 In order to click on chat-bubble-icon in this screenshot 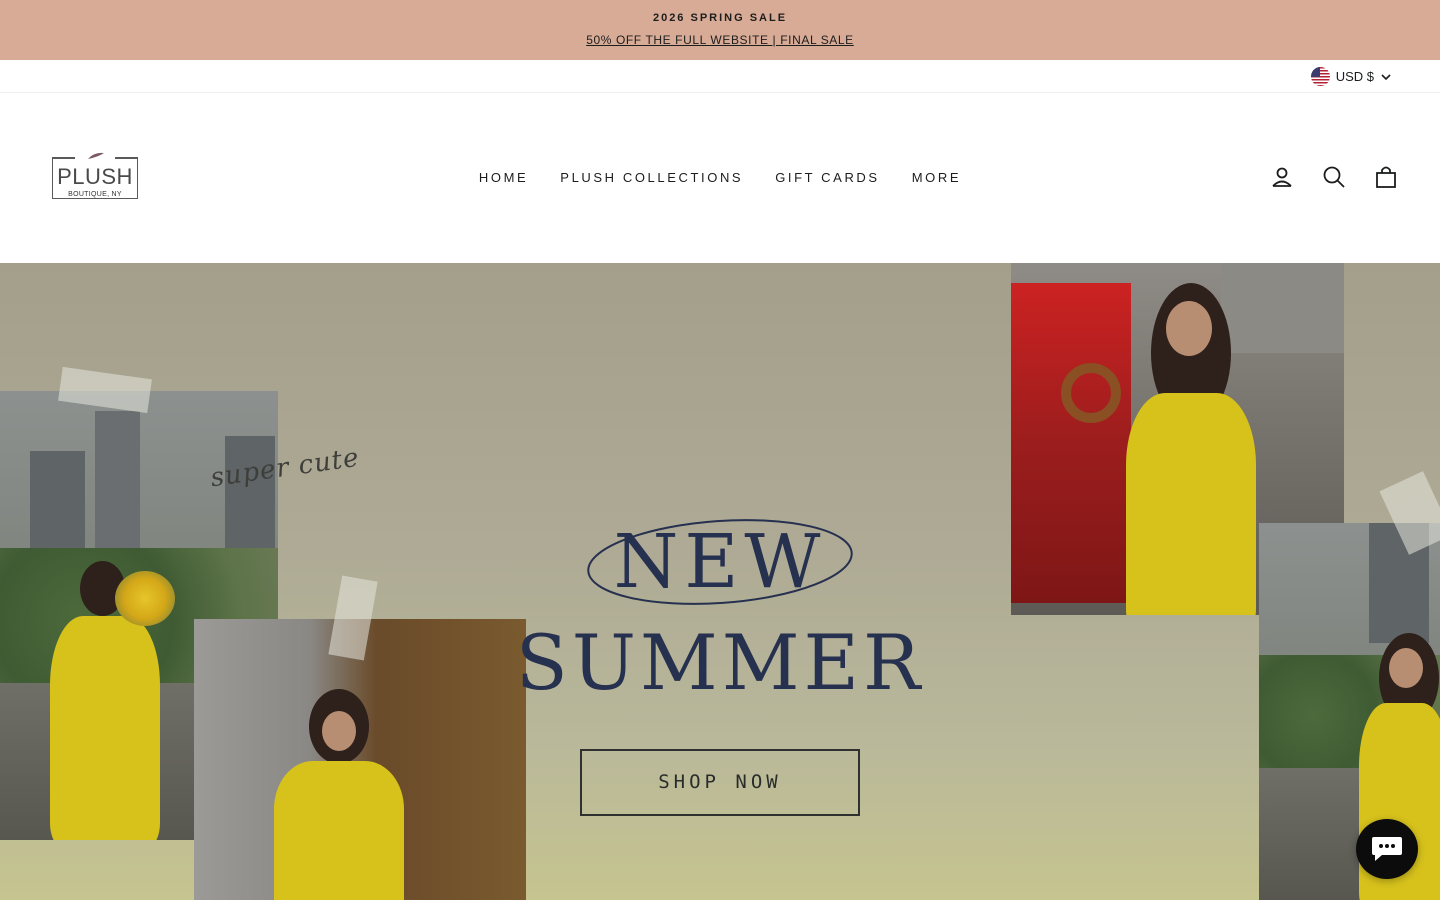, I will do `click(1387, 849)`.